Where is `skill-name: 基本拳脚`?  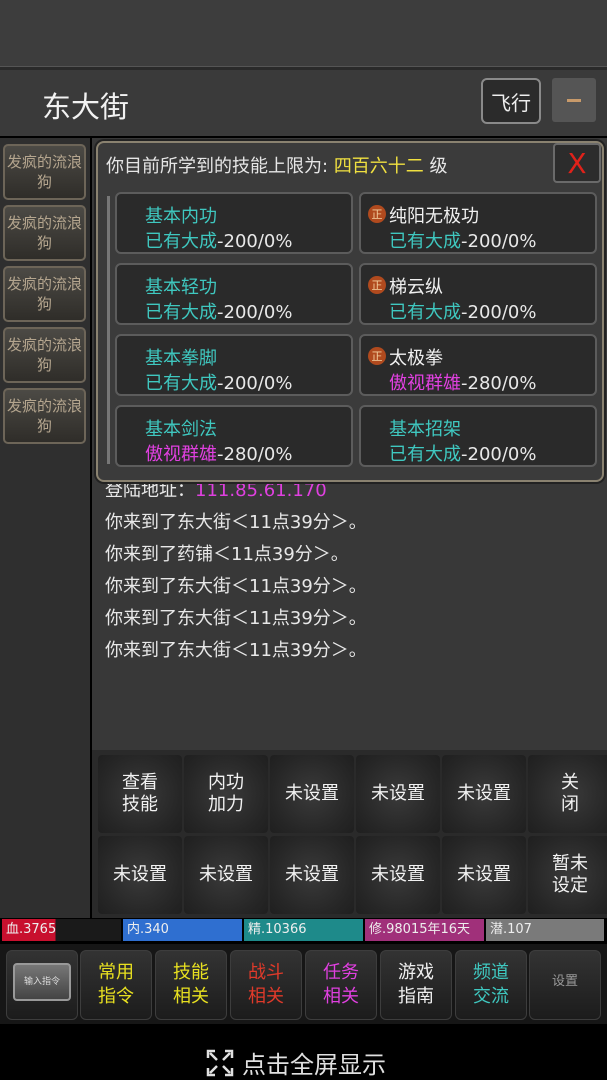 skill-name: 基本拳脚 is located at coordinates (181, 358).